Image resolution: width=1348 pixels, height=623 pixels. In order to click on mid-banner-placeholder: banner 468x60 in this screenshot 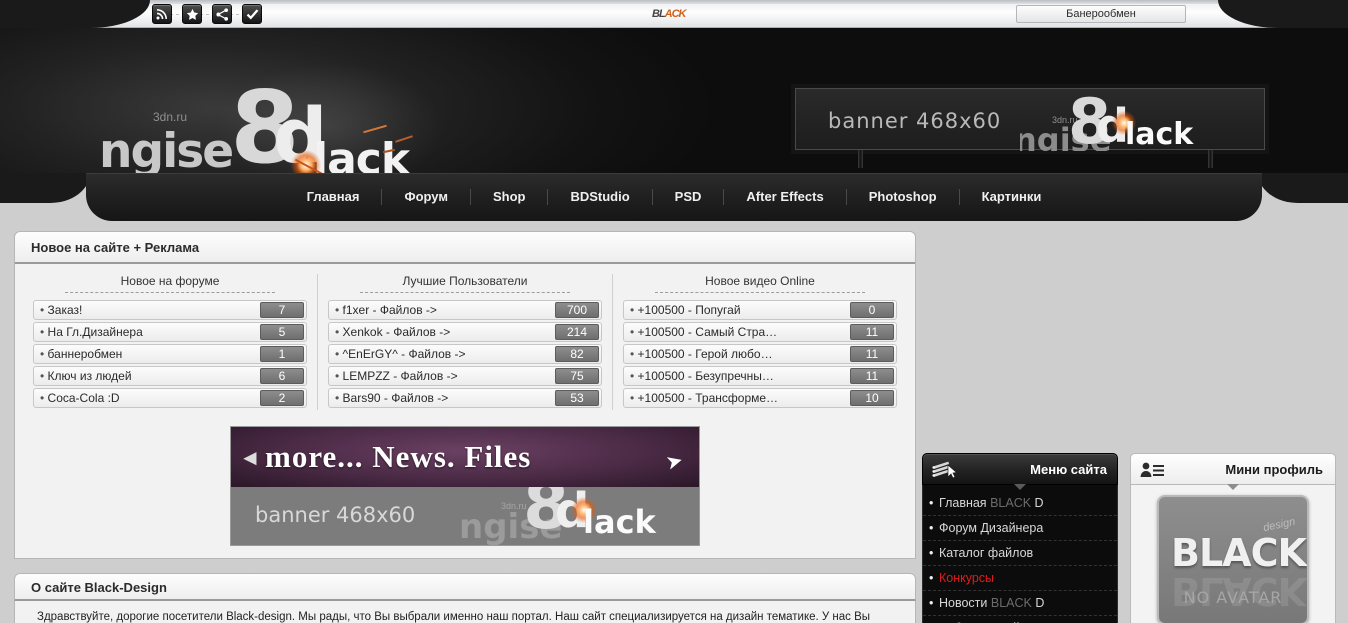, I will do `click(335, 515)`.